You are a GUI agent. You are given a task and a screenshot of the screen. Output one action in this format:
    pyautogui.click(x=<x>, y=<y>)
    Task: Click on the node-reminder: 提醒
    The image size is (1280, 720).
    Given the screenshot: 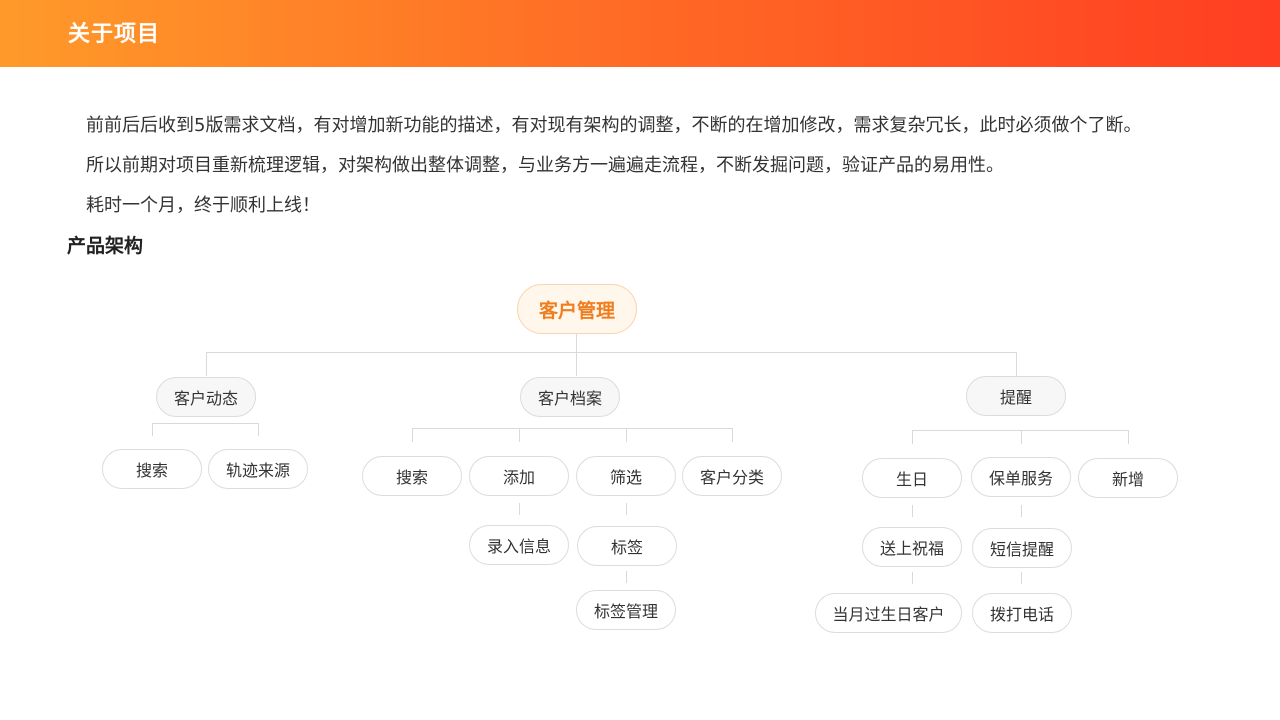 What is the action you would take?
    pyautogui.click(x=1016, y=396)
    